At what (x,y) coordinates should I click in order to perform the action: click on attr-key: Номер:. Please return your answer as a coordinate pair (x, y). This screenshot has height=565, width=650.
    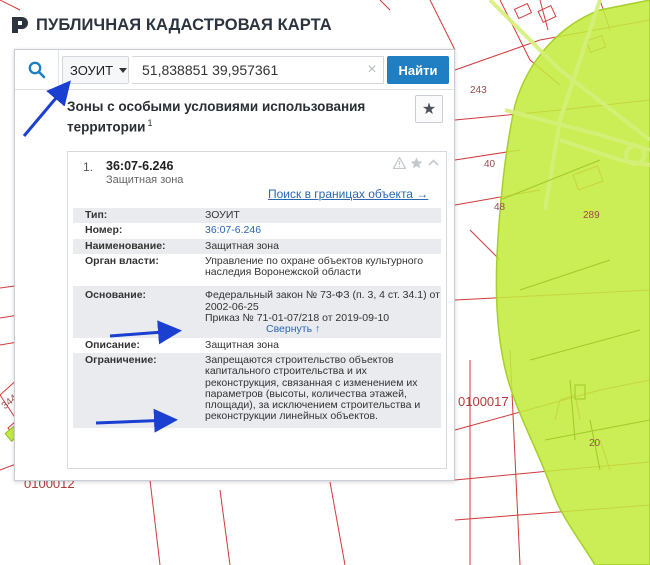
    Looking at the image, I should click on (104, 230).